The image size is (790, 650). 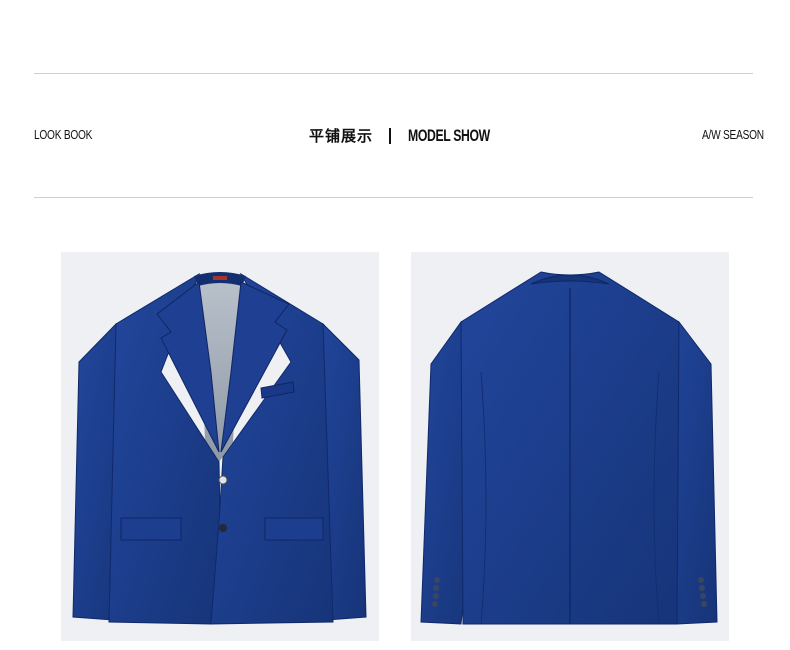 I want to click on title-separator, so click(x=390, y=135).